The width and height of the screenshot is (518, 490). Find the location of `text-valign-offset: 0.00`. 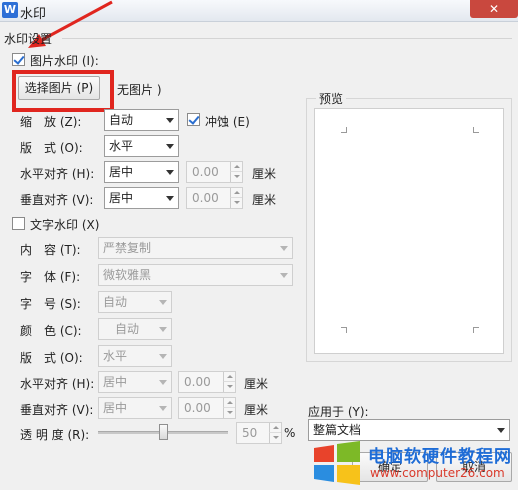

text-valign-offset: 0.00 is located at coordinates (207, 408).